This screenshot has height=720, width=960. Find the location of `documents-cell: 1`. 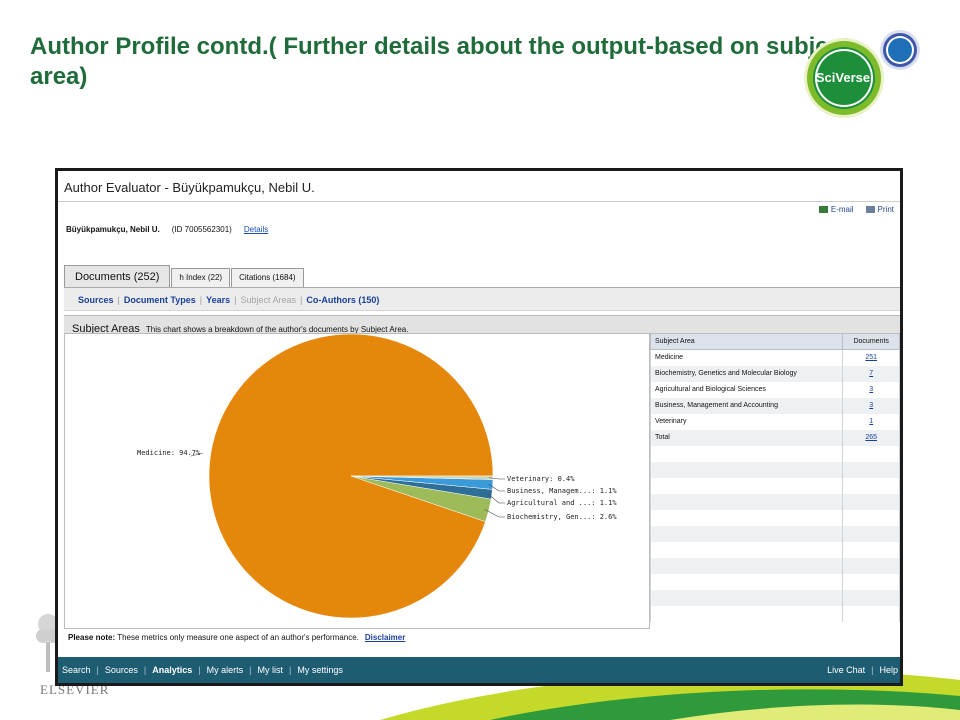

documents-cell: 1 is located at coordinates (871, 421).